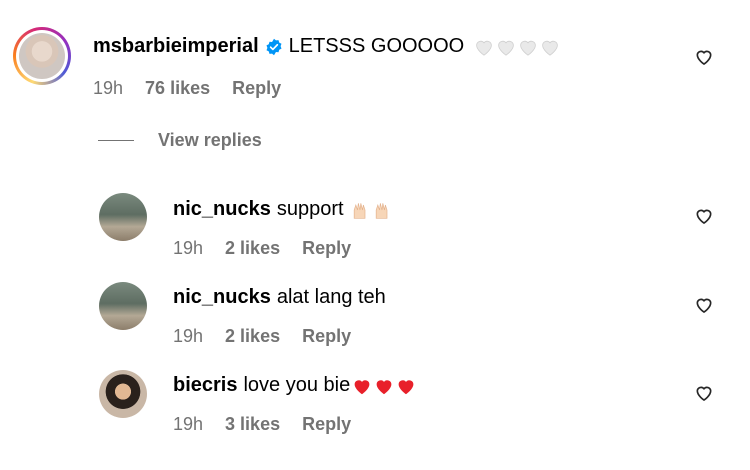 The image size is (750, 470). Describe the element at coordinates (516, 47) in the screenshot. I see `white-heart-emoji-group` at that location.